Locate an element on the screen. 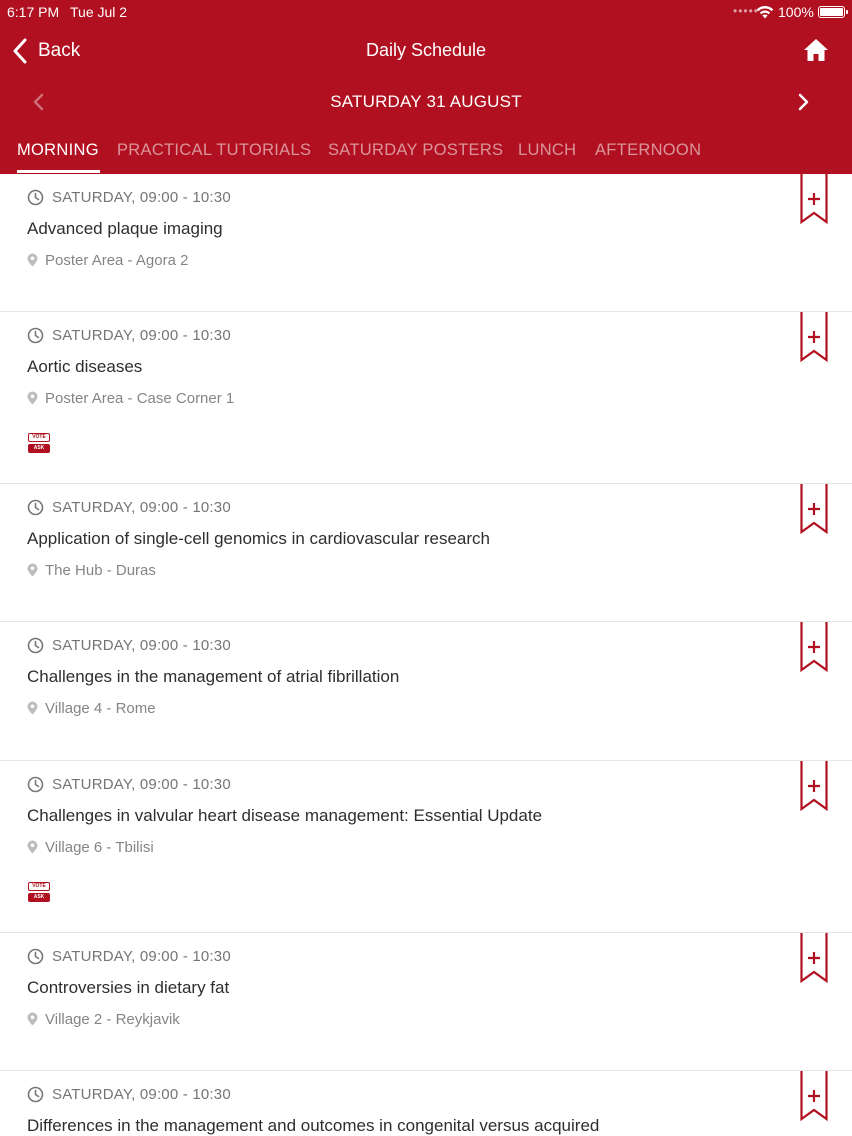 The width and height of the screenshot is (852, 1136). tab-practical-tutorials: PRACTICAL TUTORIALS is located at coordinates (214, 150).